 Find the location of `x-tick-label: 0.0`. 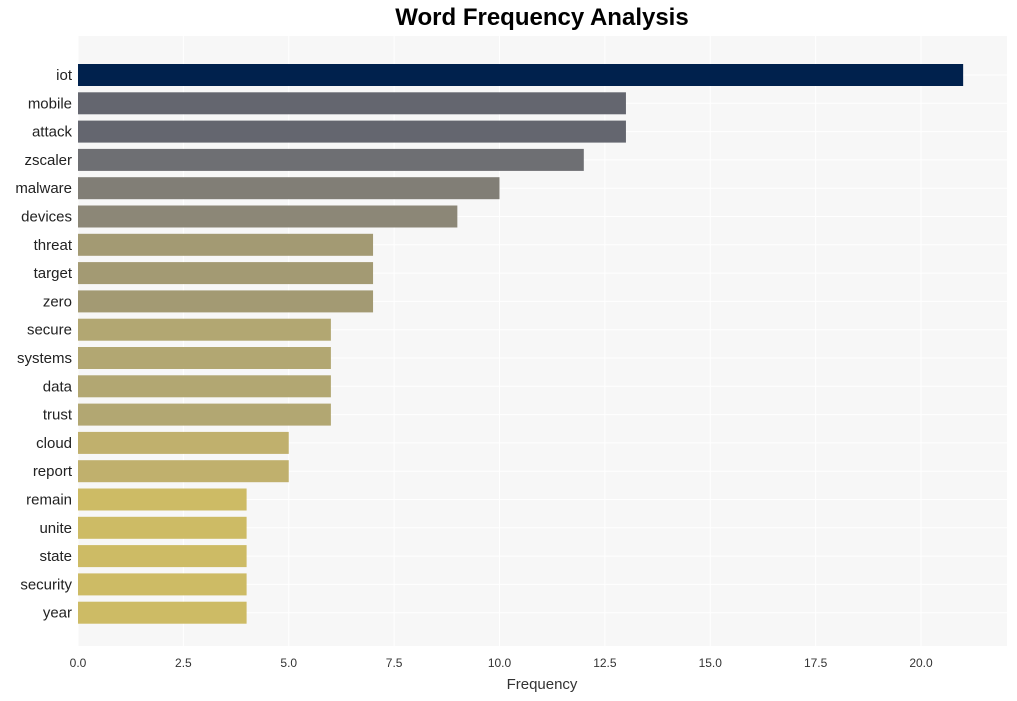

x-tick-label: 0.0 is located at coordinates (78, 663).